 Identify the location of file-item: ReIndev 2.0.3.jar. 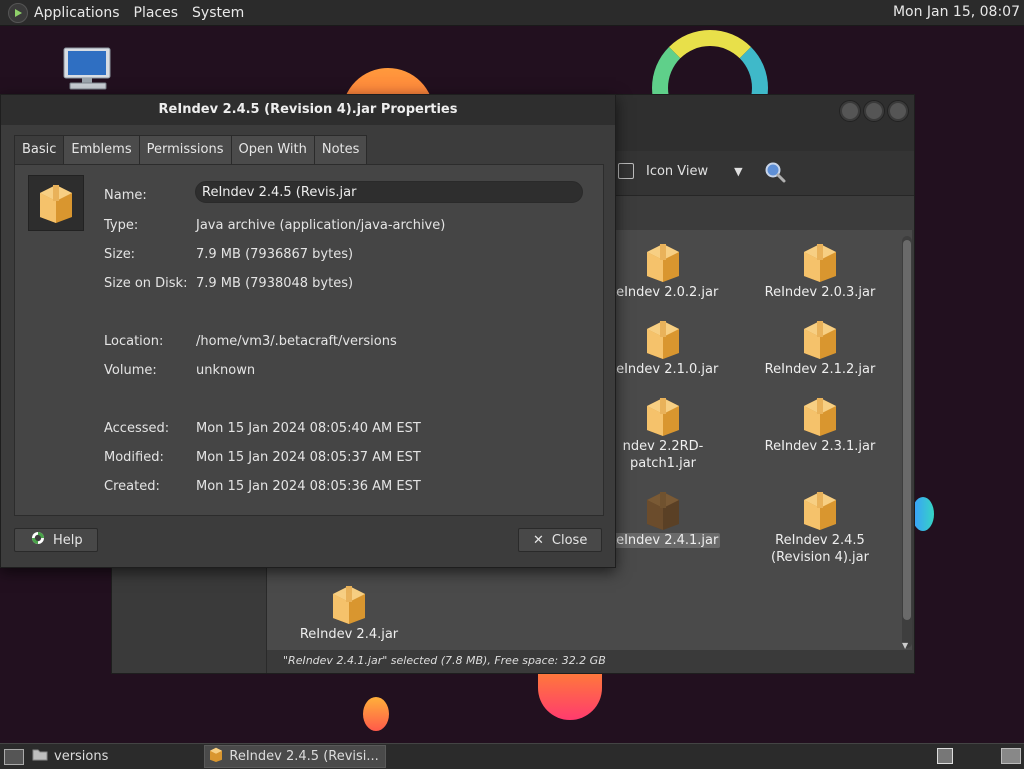
(820, 271).